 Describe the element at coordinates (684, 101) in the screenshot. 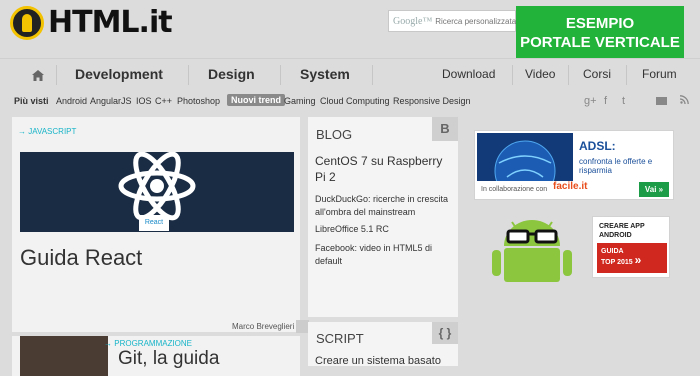

I see `rss-icon` at that location.